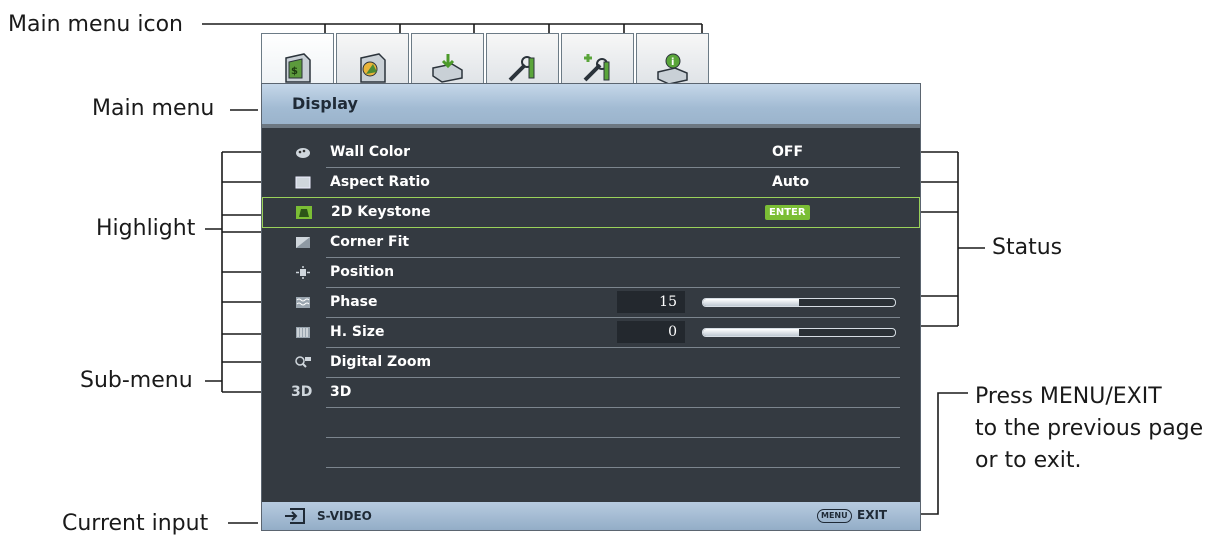 The height and width of the screenshot is (536, 1220). I want to click on system-setup-basic-icon, so click(521, 69).